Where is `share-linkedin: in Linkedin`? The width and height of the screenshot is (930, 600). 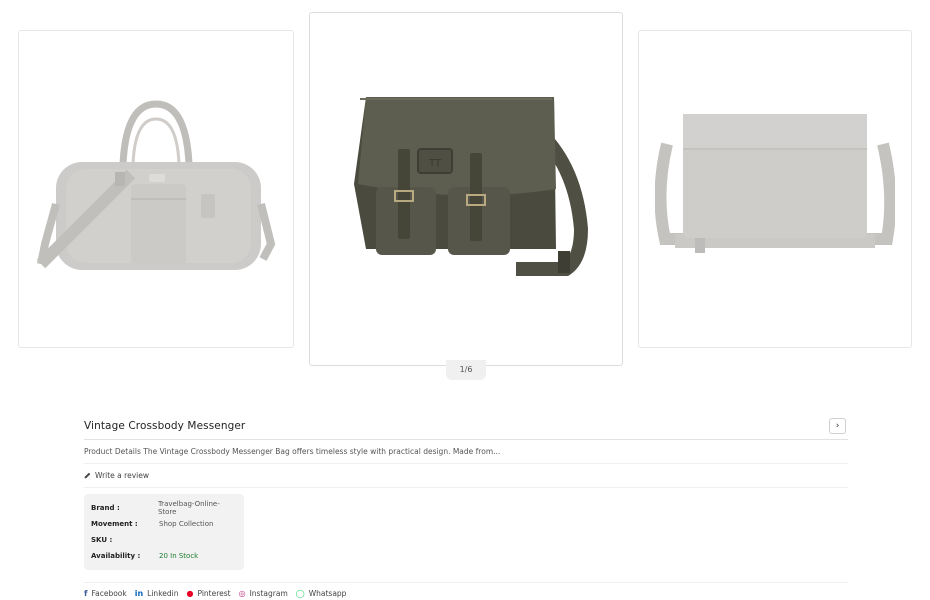 share-linkedin: in Linkedin is located at coordinates (157, 593).